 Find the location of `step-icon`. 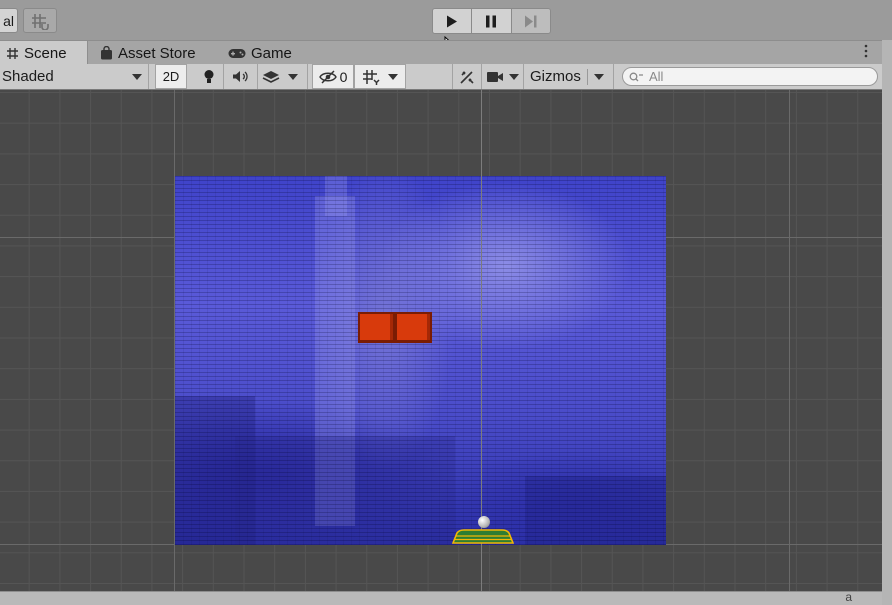

step-icon is located at coordinates (530, 21).